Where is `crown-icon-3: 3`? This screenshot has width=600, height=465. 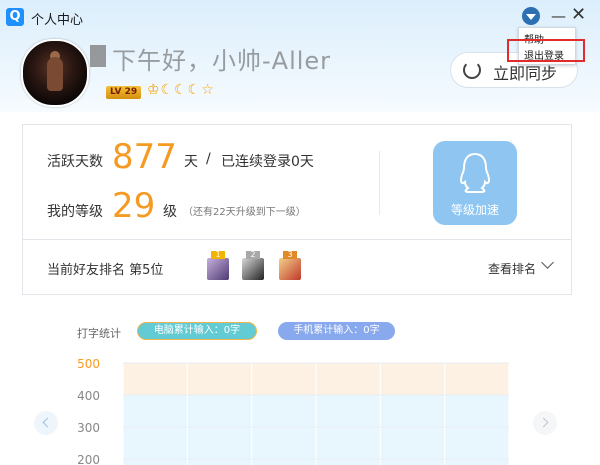
crown-icon-3: 3 is located at coordinates (290, 255).